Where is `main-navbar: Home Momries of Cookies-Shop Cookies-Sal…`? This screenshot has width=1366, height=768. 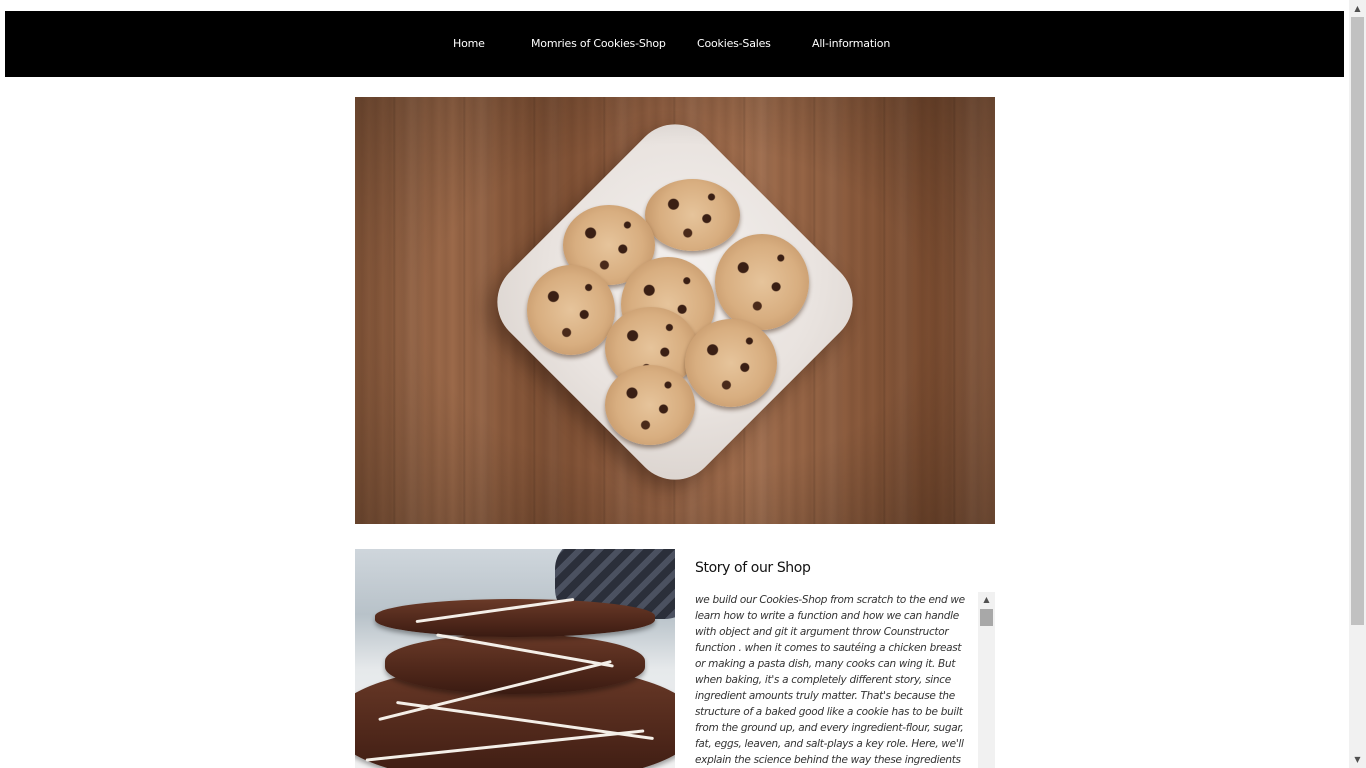 main-navbar: Home Momries of Cookies-Shop Cookies-Sal… is located at coordinates (674, 44).